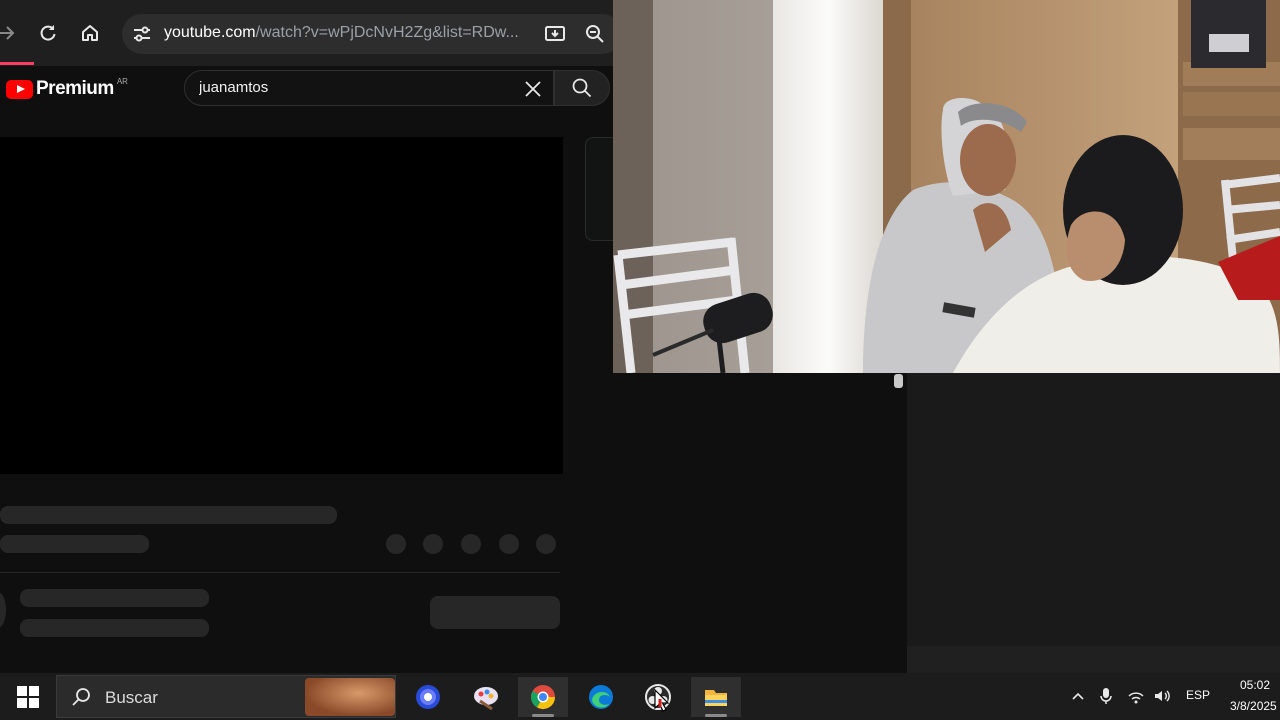 The image size is (1280, 720). I want to click on country-code: AR, so click(122, 81).